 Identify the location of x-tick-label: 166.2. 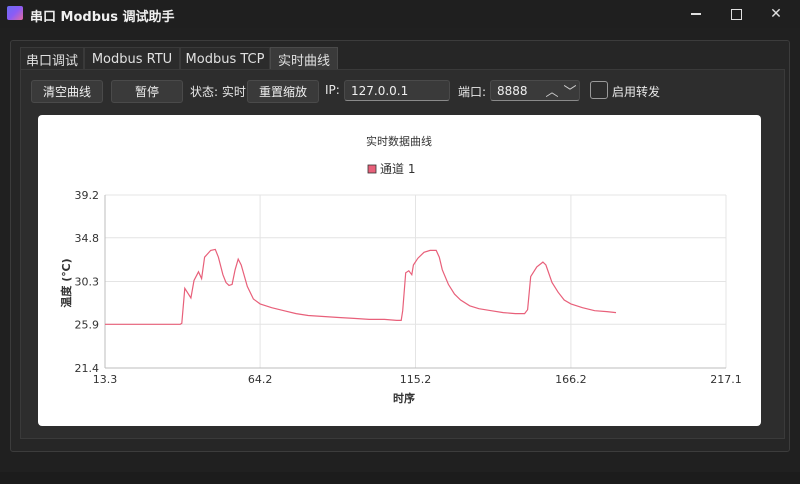
(571, 379).